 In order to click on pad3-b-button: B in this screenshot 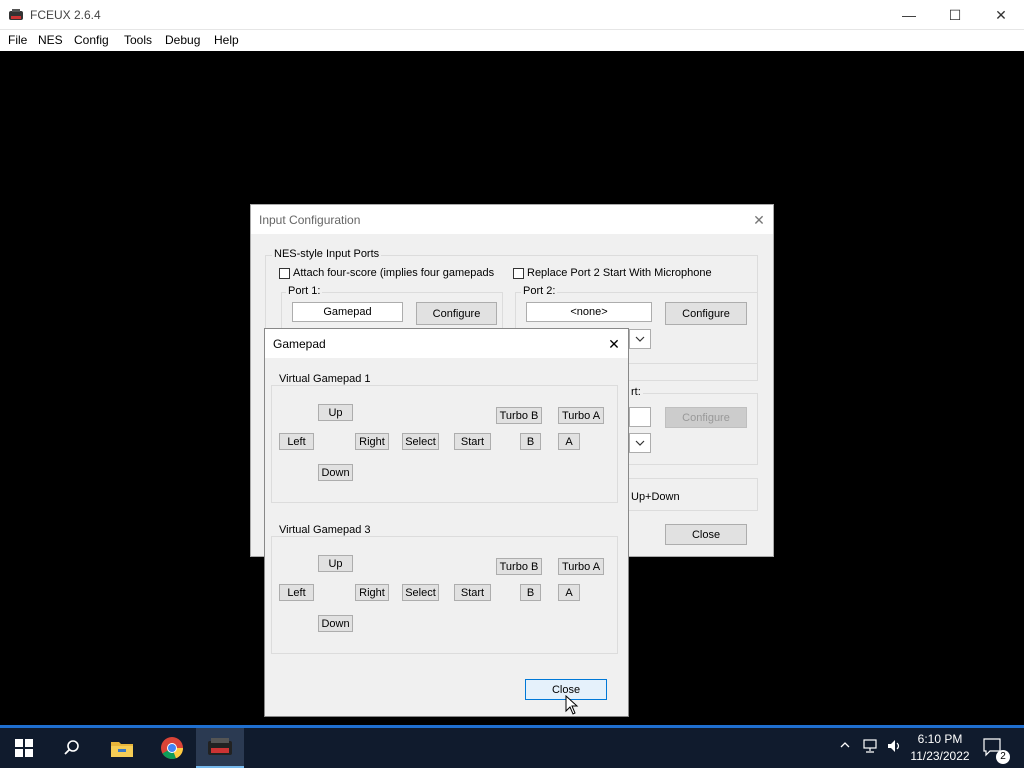, I will do `click(530, 592)`.